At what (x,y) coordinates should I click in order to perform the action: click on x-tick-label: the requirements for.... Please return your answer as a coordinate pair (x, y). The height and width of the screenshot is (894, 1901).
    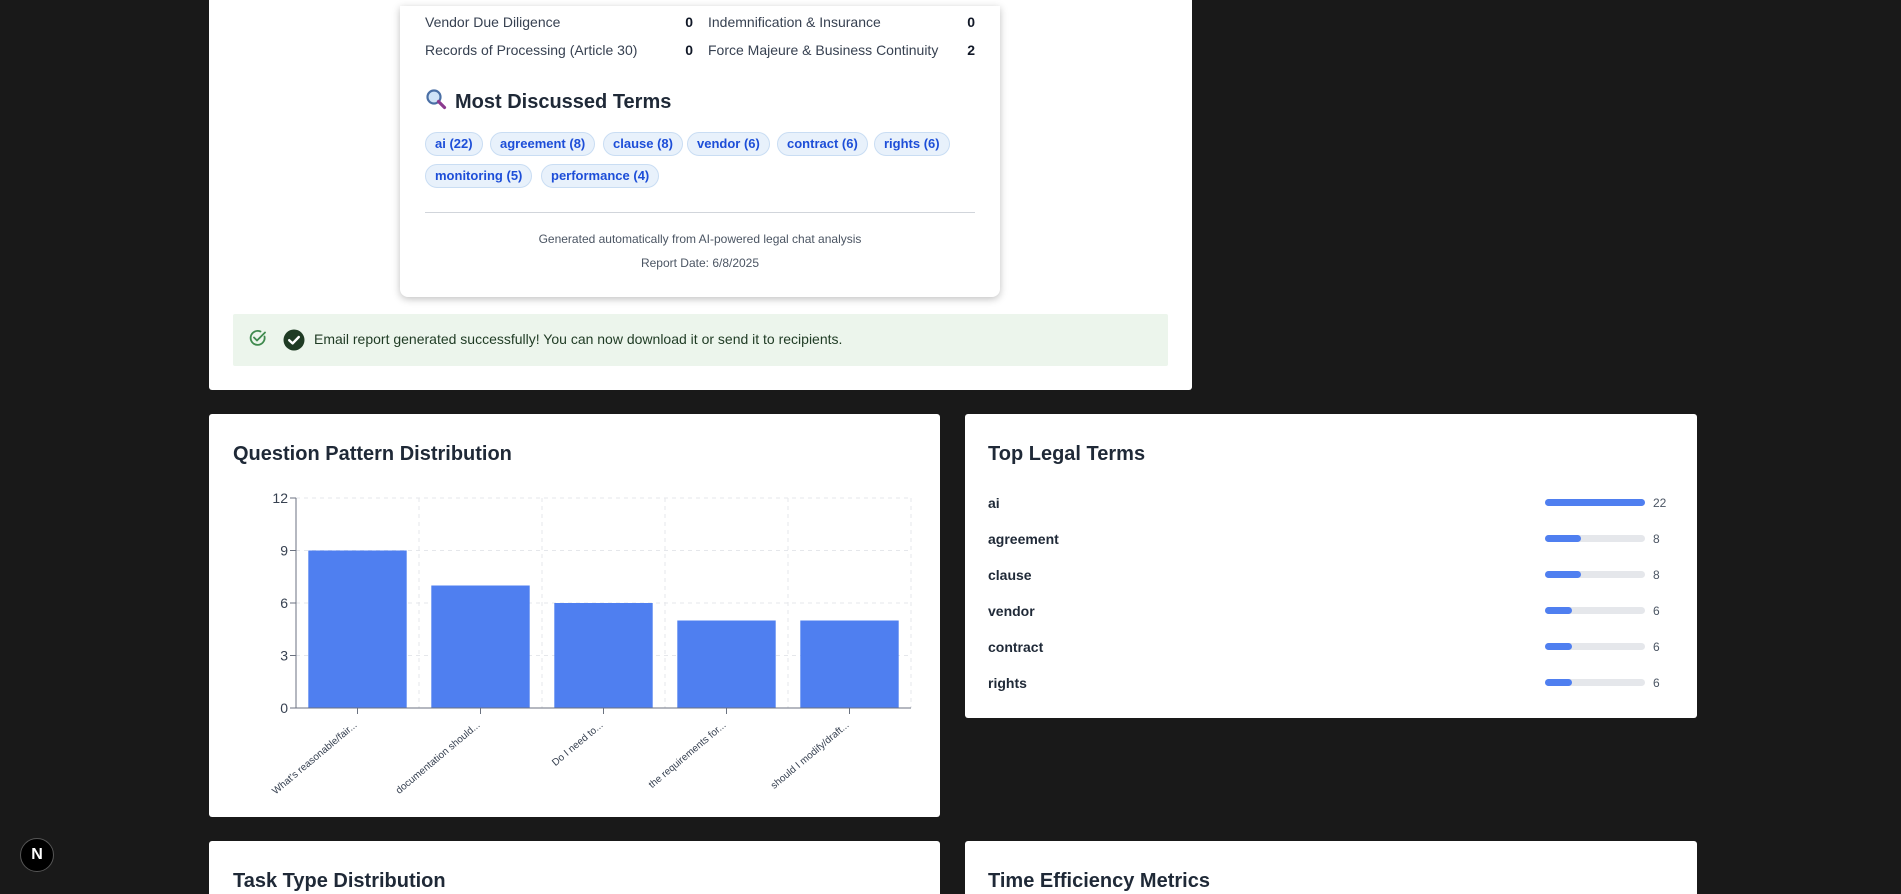
    Looking at the image, I should click on (688, 755).